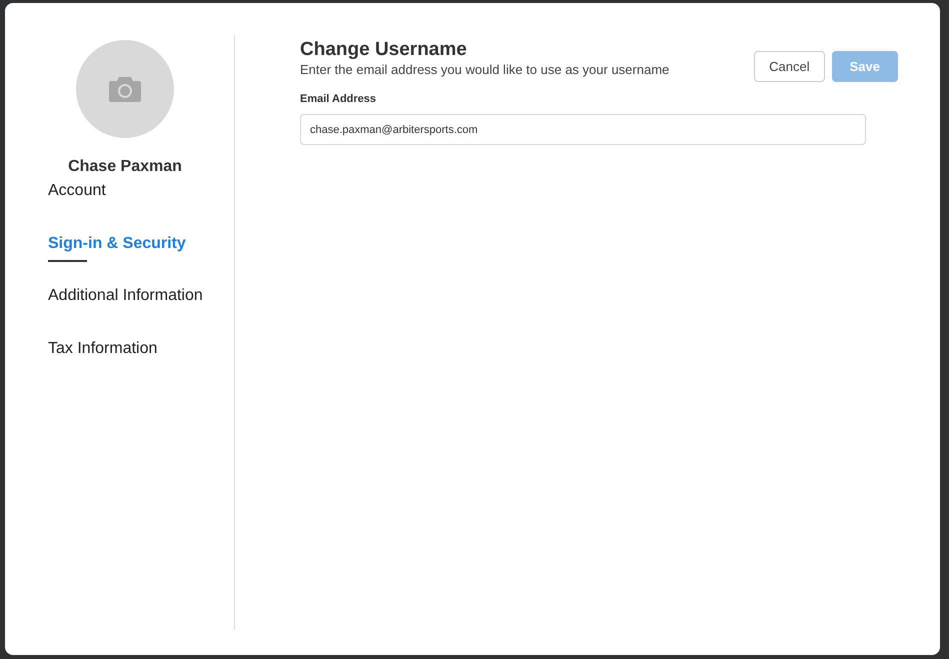  Describe the element at coordinates (384, 50) in the screenshot. I see `dialog-title: Change Username` at that location.